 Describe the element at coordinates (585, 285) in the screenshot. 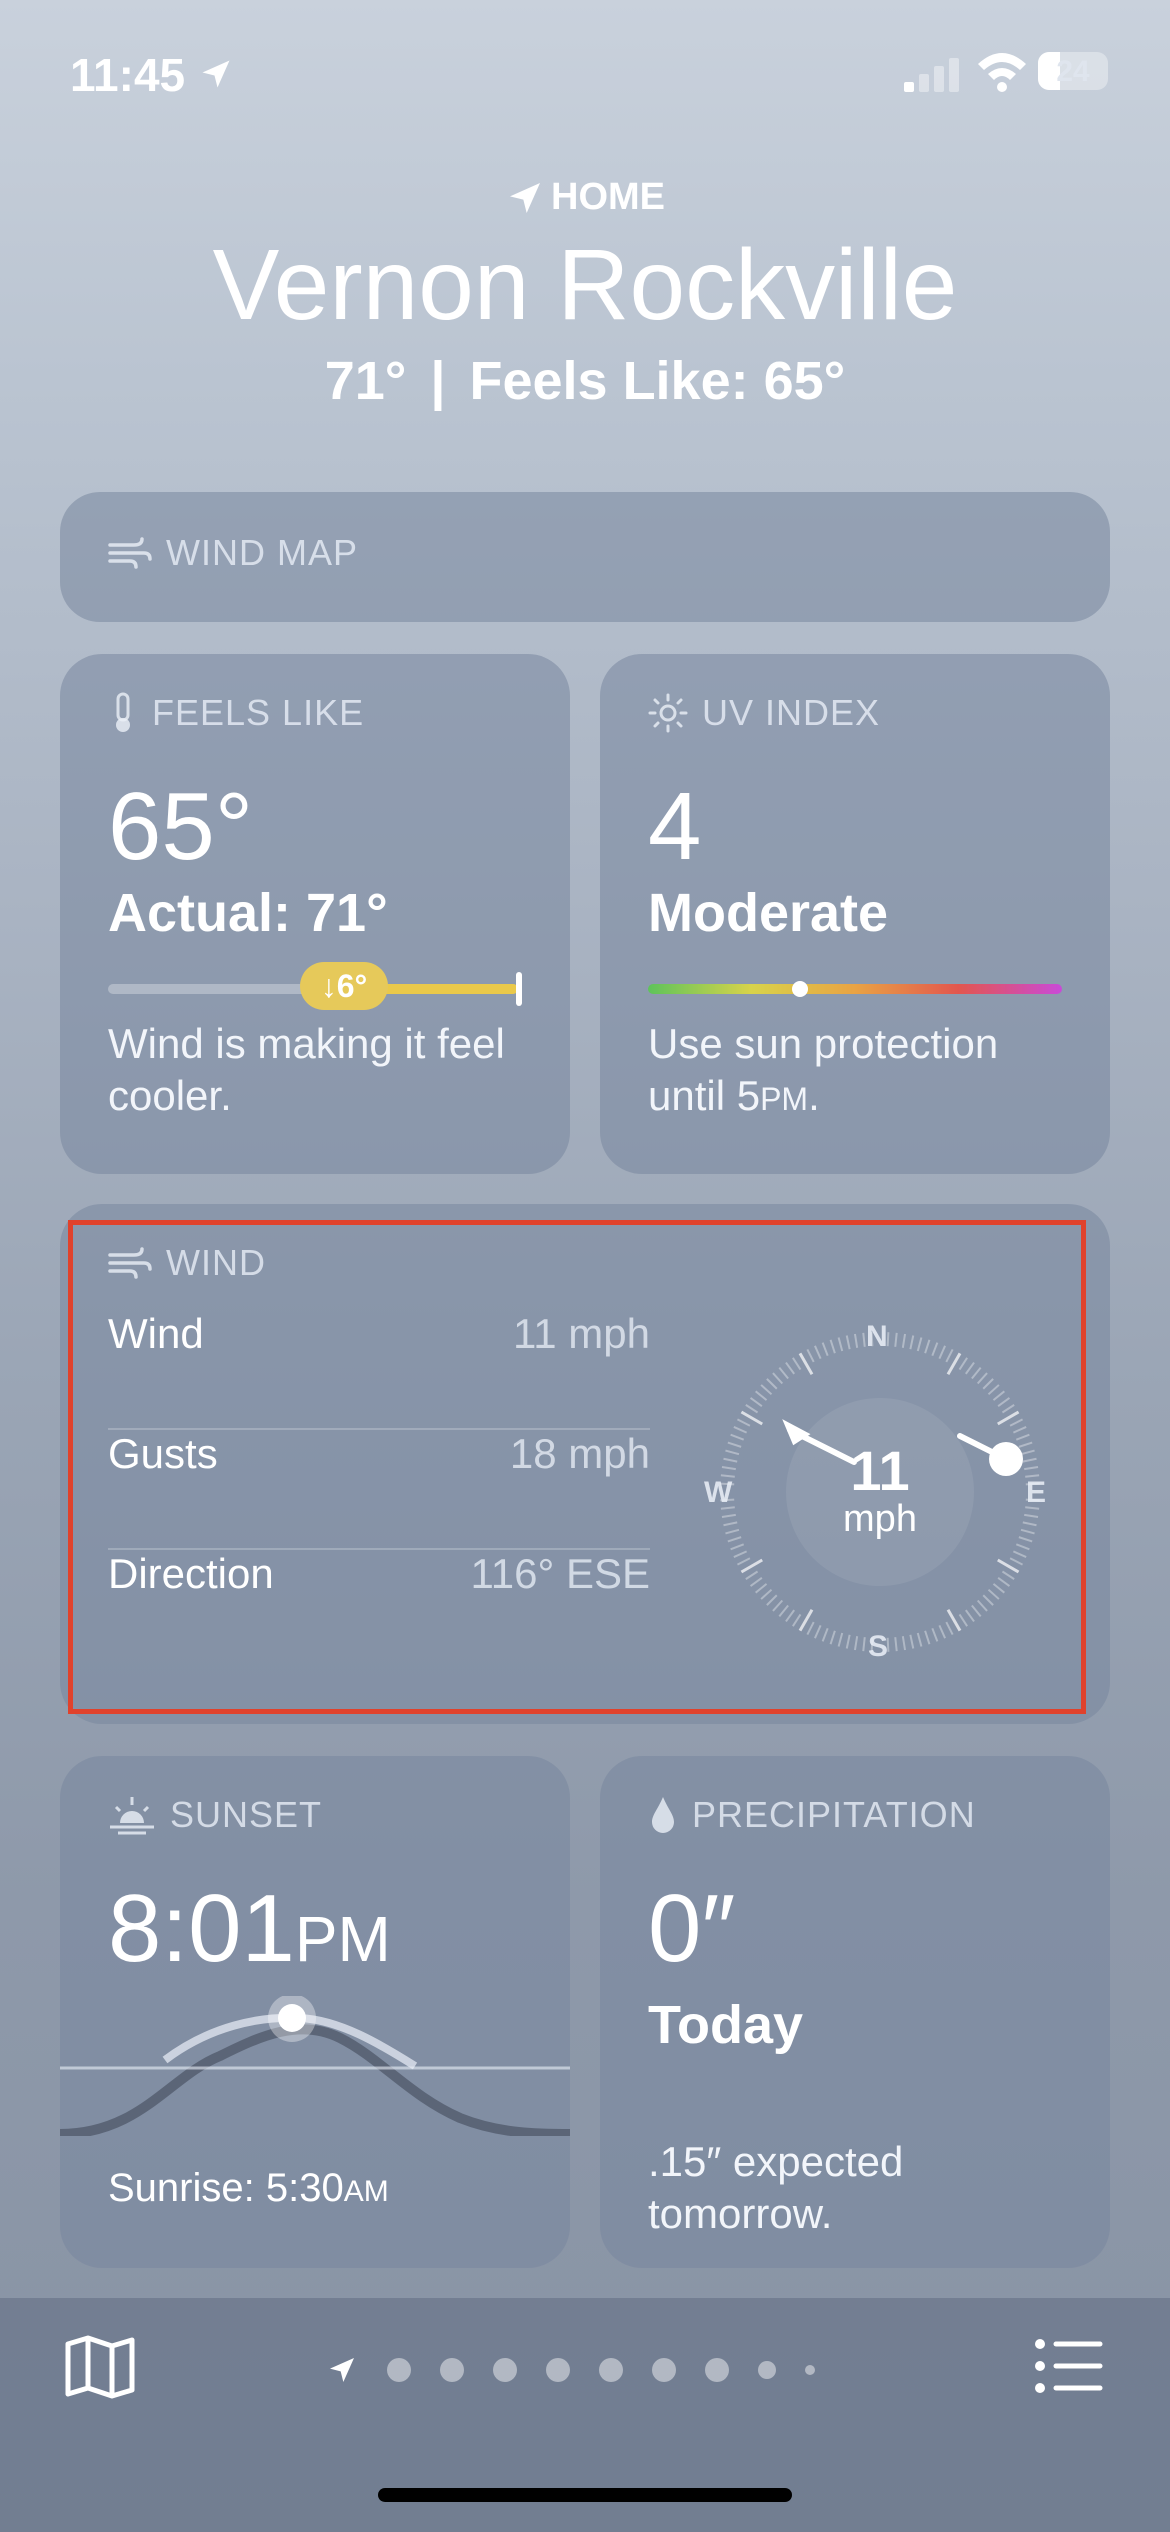

I see `city-name: Vernon Rockville` at that location.